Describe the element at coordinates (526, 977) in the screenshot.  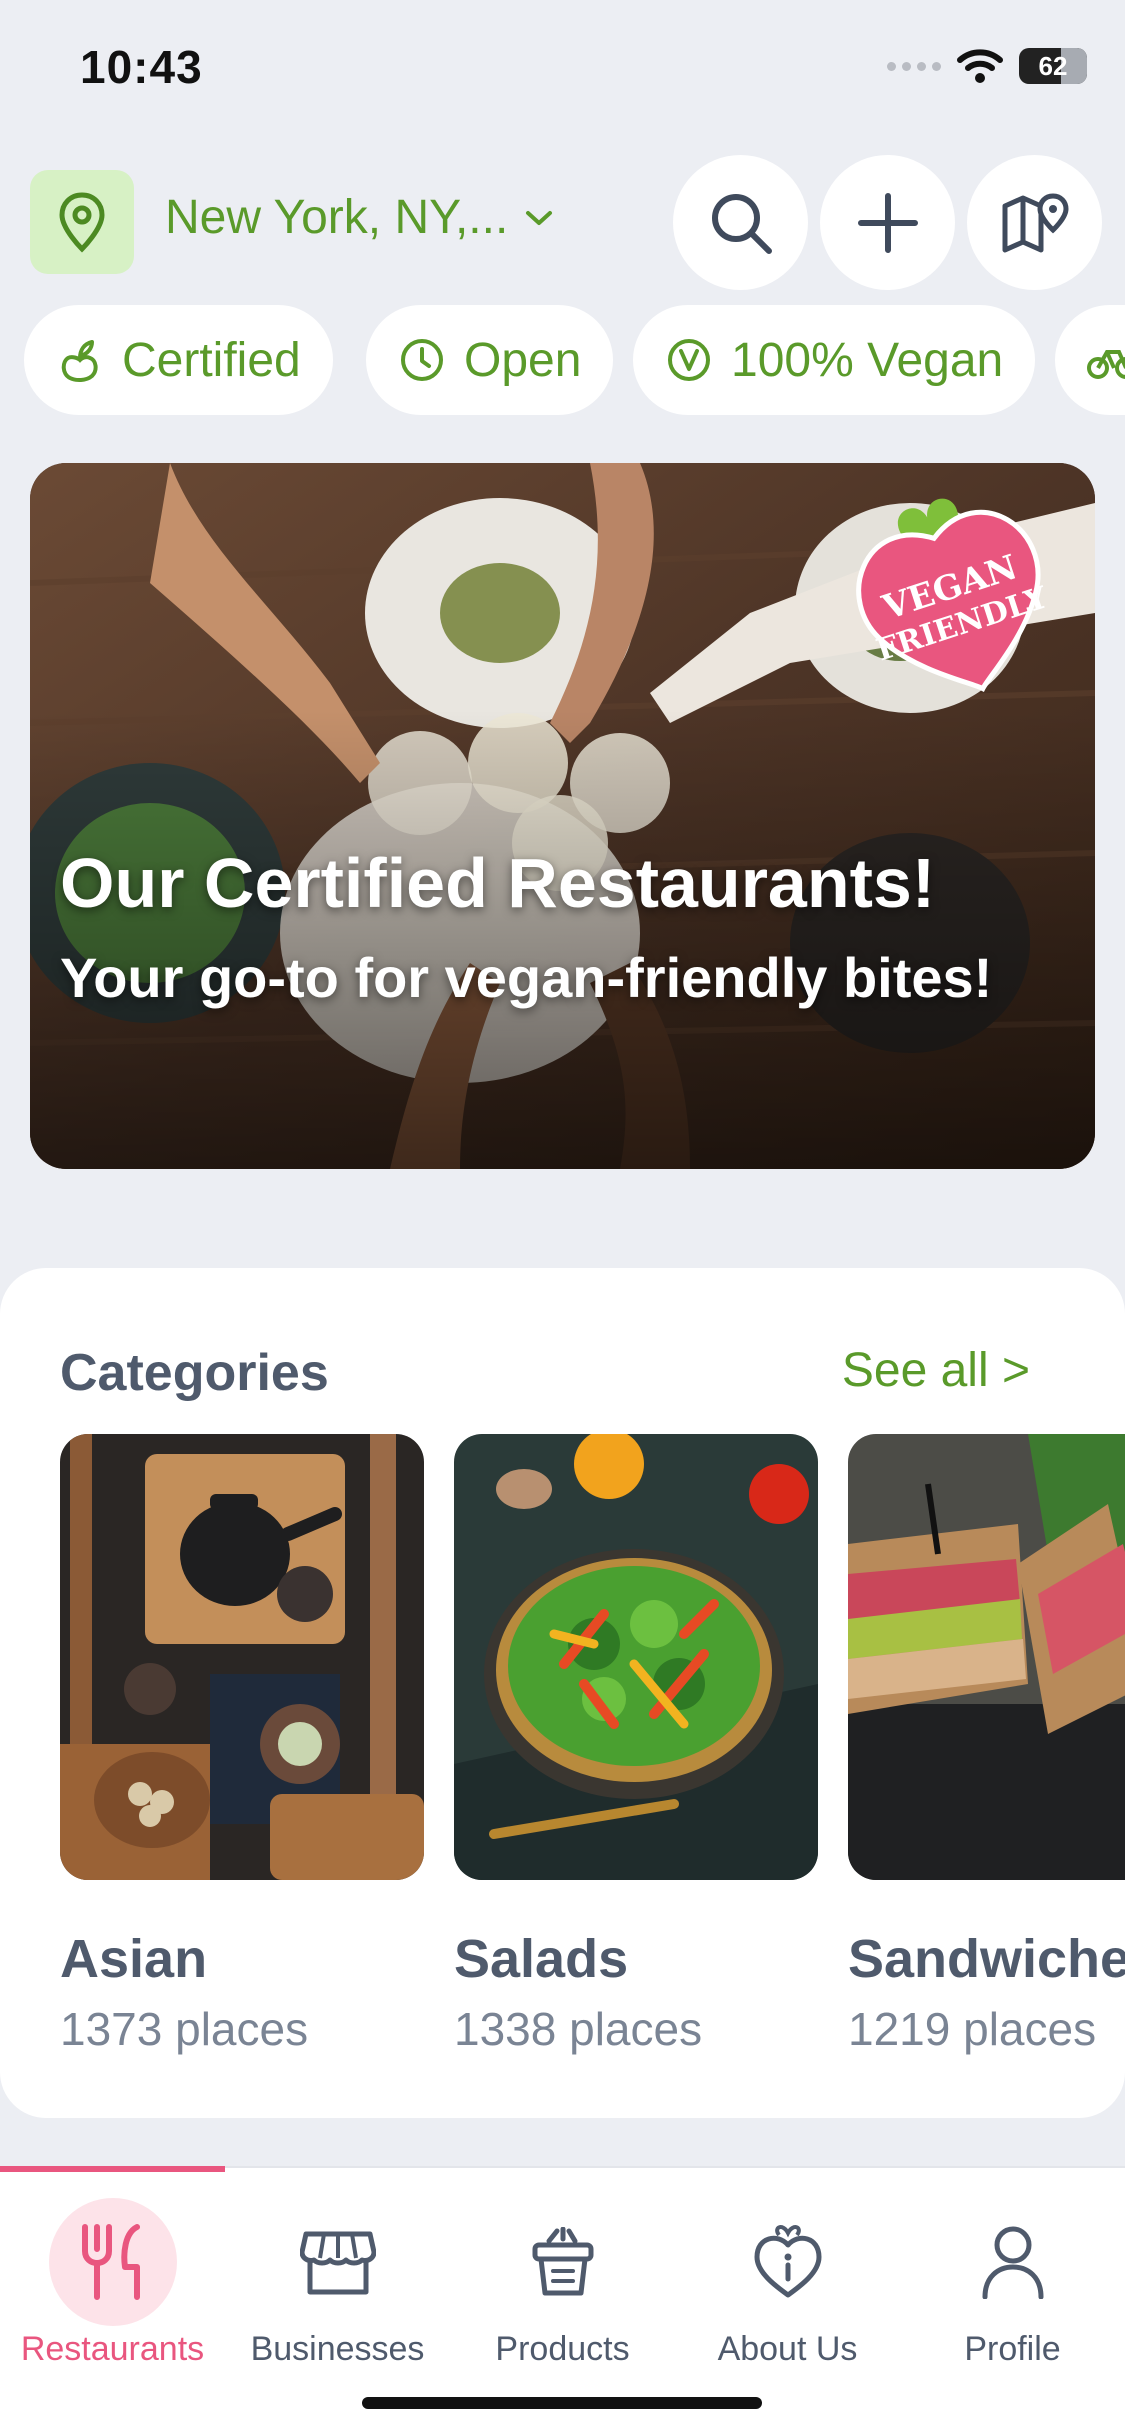
I see `hero-subtitle: Your go-to for vegan-friendly bites!` at that location.